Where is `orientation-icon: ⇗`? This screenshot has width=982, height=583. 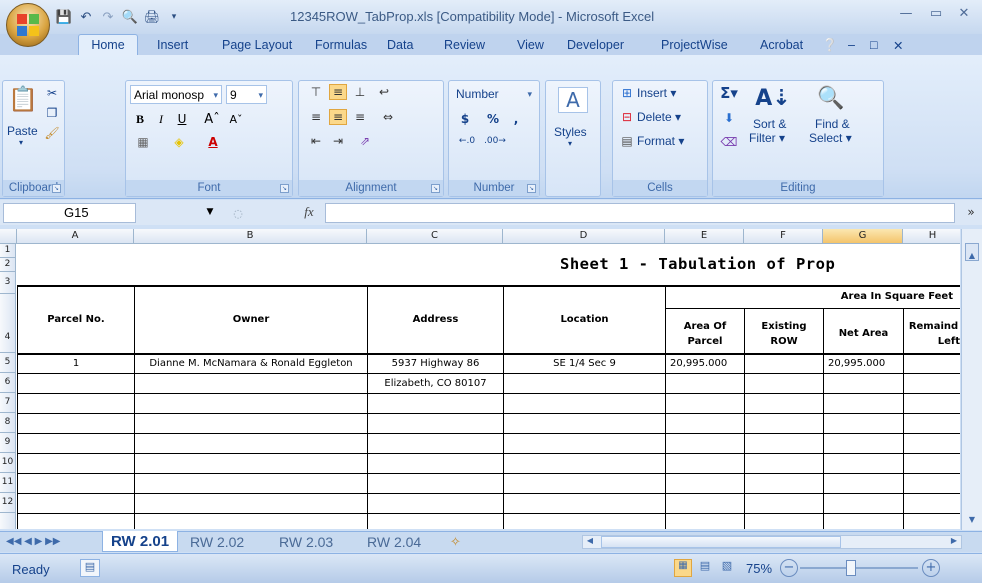
orientation-icon: ⇗ is located at coordinates (365, 141).